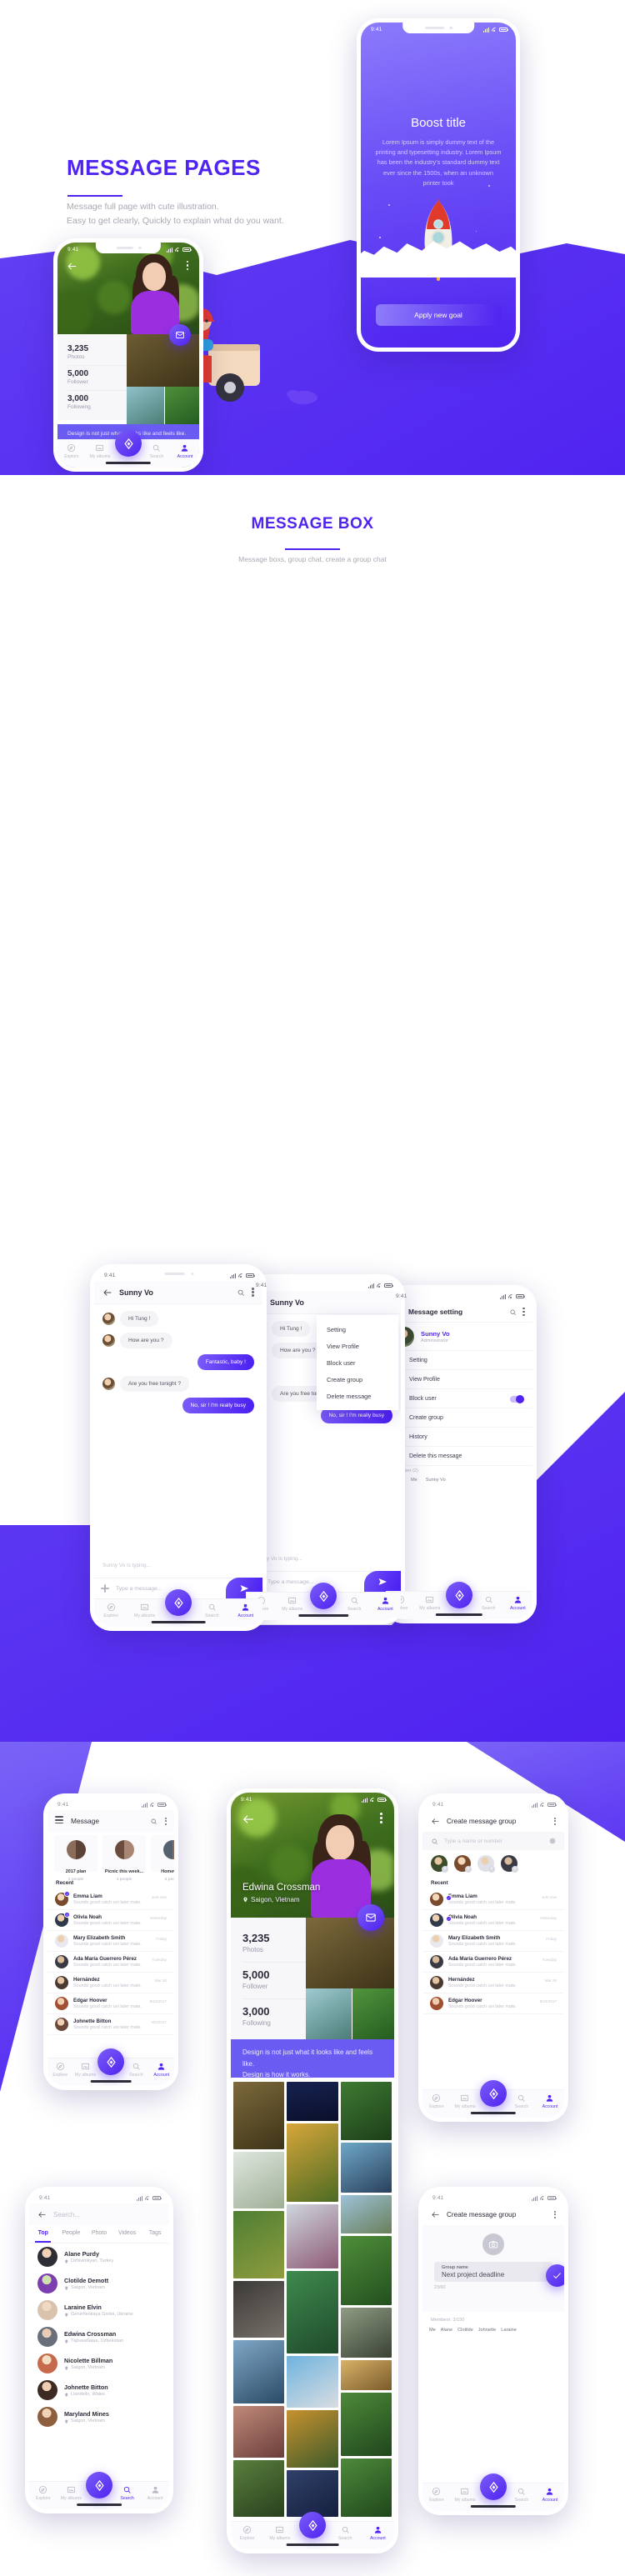 Image resolution: width=625 pixels, height=2576 pixels. Describe the element at coordinates (552, 1841) in the screenshot. I see `clear-icon` at that location.